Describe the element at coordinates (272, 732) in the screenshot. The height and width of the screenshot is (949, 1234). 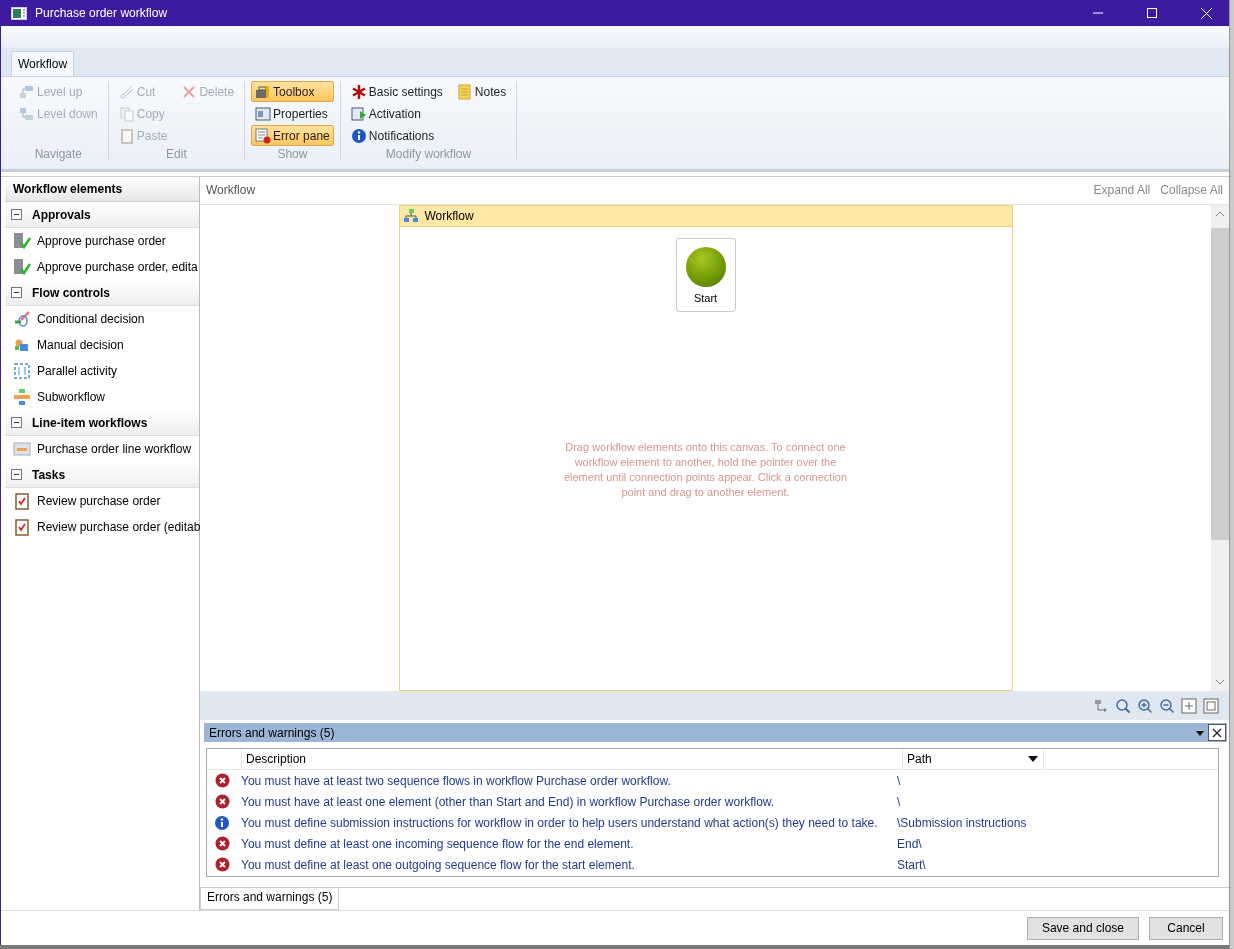
I see `pane-title: Errors and warnings (5)` at that location.